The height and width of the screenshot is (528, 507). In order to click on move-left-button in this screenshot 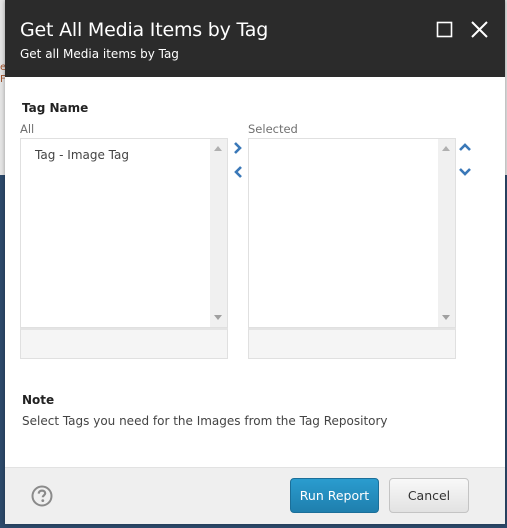, I will do `click(238, 172)`.